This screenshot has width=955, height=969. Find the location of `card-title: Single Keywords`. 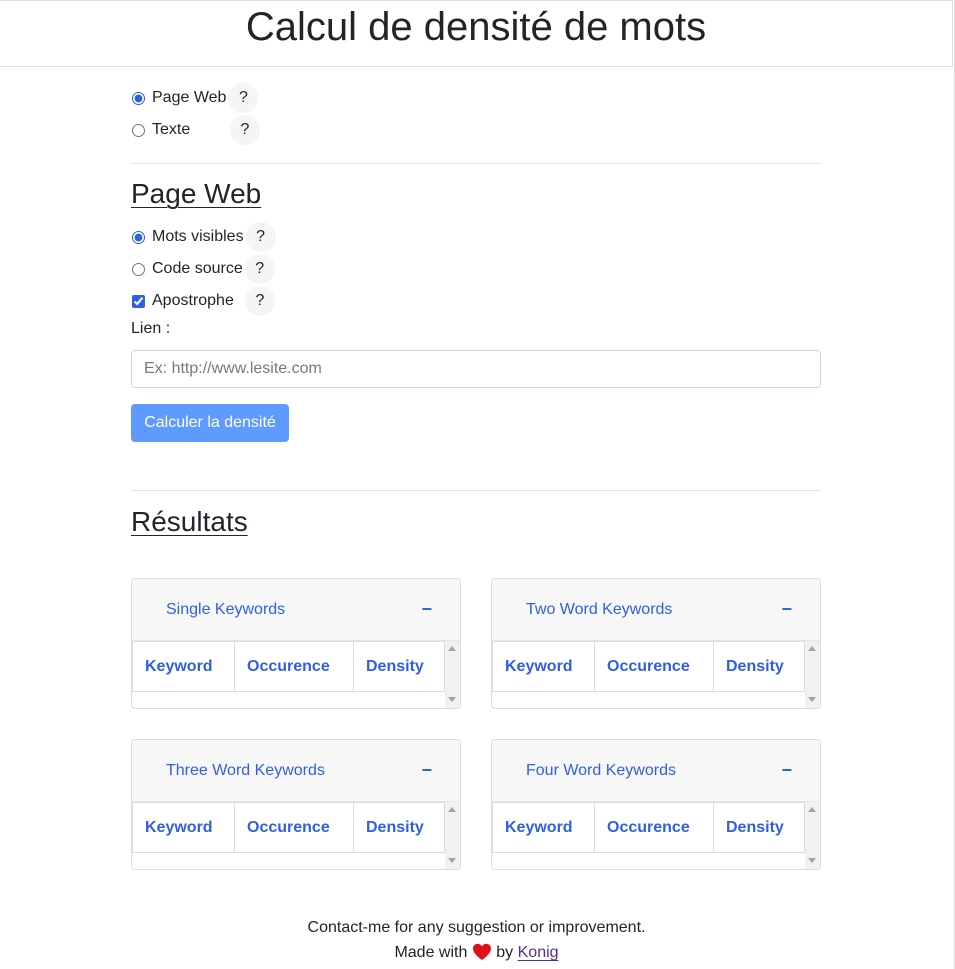

card-title: Single Keywords is located at coordinates (226, 609).